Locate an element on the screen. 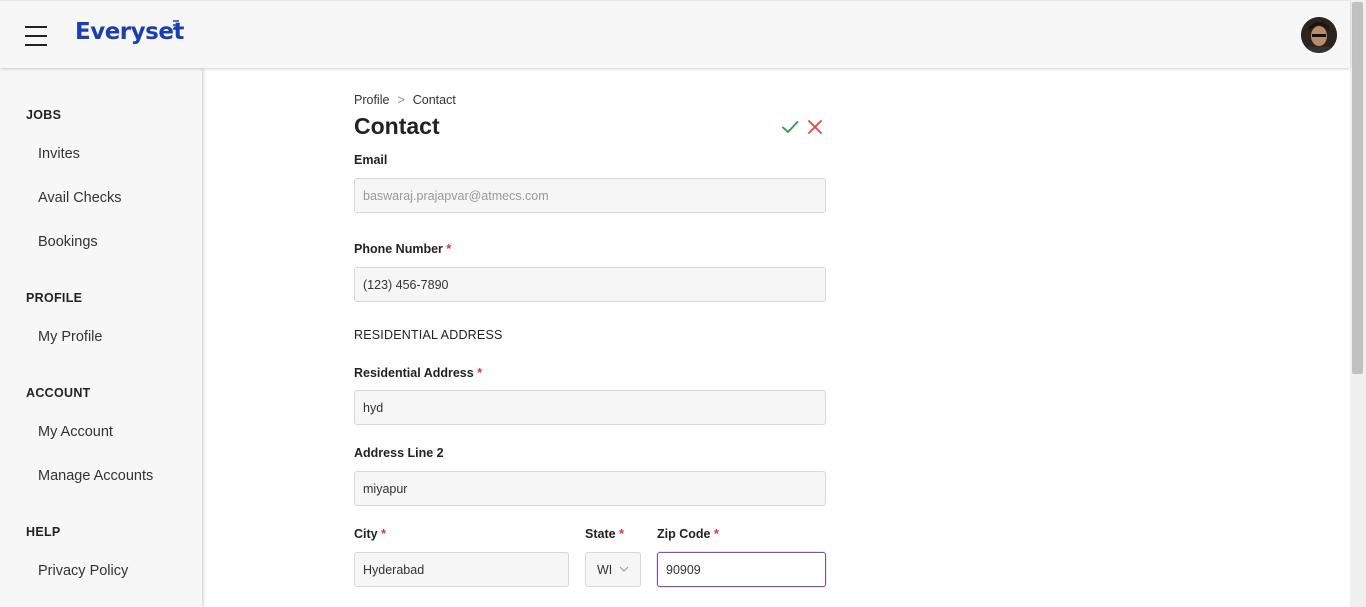 The width and height of the screenshot is (1366, 607). address-label-text: Residential Address is located at coordinates (414, 373).